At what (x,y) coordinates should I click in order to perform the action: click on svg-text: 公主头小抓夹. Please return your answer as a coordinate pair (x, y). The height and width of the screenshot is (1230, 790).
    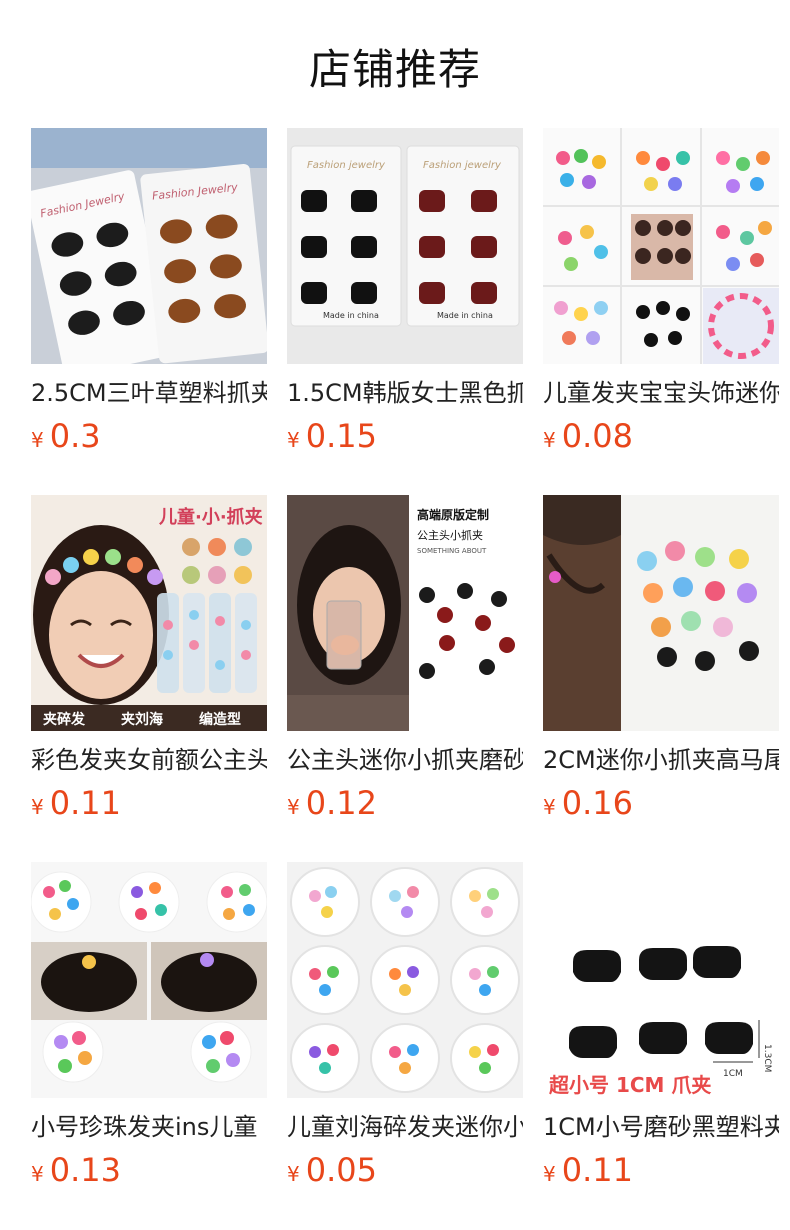
    Looking at the image, I should click on (450, 535).